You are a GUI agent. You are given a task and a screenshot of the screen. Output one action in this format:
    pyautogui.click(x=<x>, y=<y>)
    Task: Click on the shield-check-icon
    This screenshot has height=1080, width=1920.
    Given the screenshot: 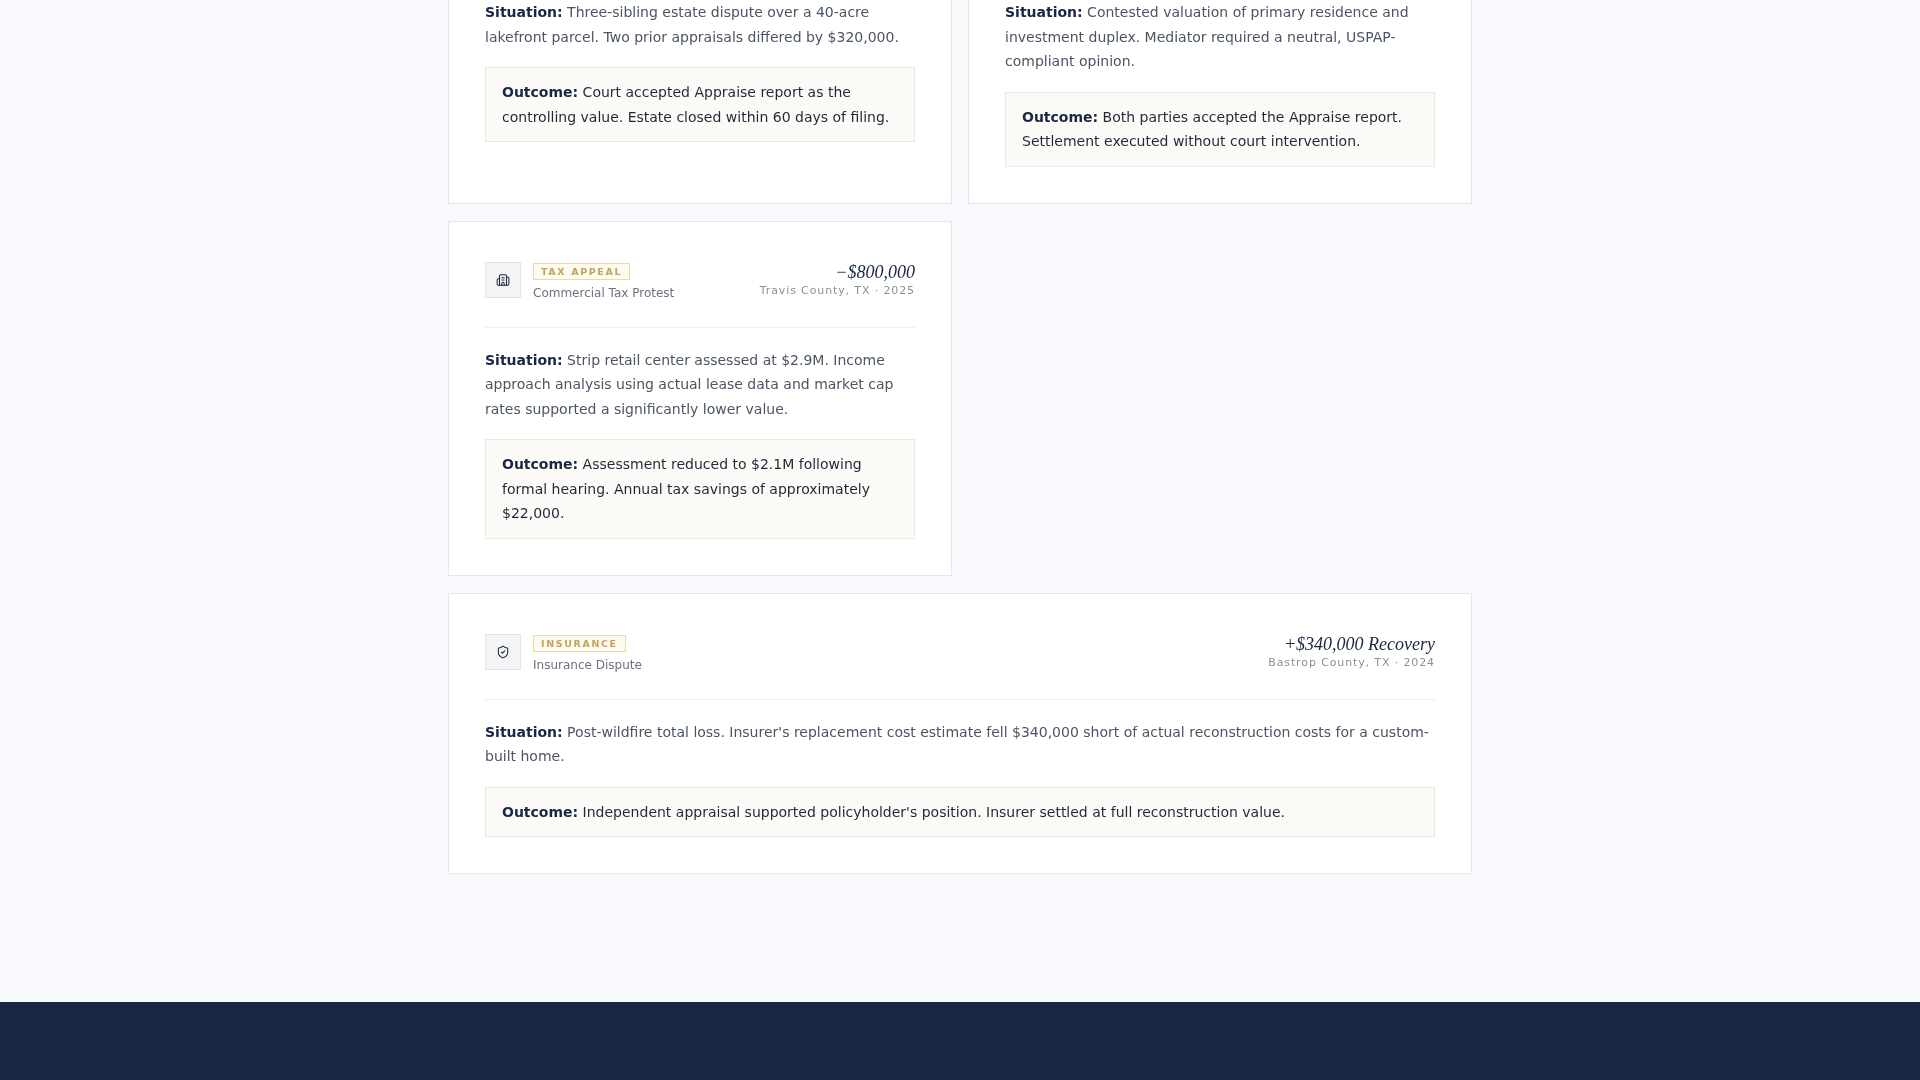 What is the action you would take?
    pyautogui.click(x=503, y=651)
    